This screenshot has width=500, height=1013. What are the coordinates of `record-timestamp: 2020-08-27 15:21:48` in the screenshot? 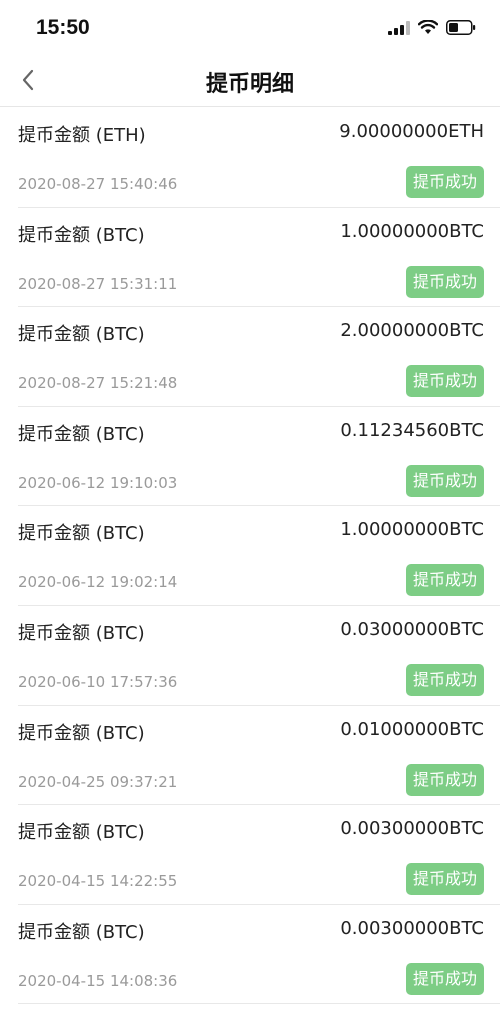 It's located at (98, 383).